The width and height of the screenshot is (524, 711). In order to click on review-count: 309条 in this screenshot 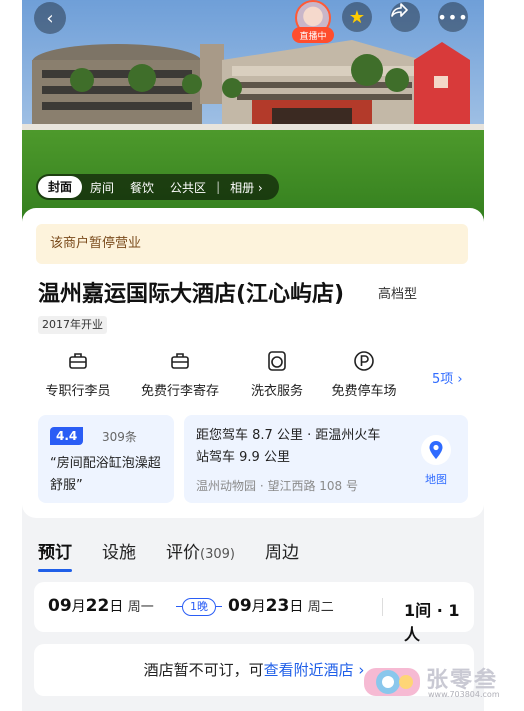, I will do `click(119, 437)`.